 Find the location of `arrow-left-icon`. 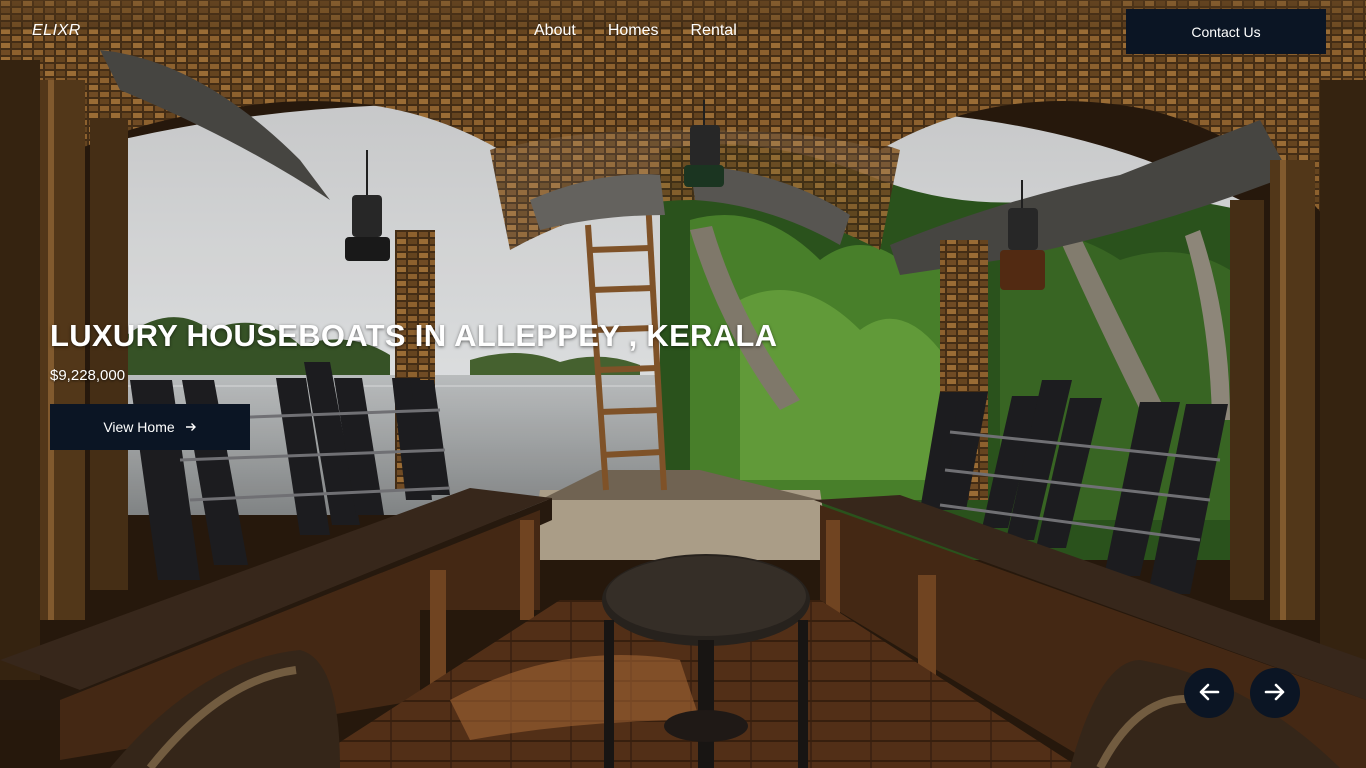

arrow-left-icon is located at coordinates (1209, 693).